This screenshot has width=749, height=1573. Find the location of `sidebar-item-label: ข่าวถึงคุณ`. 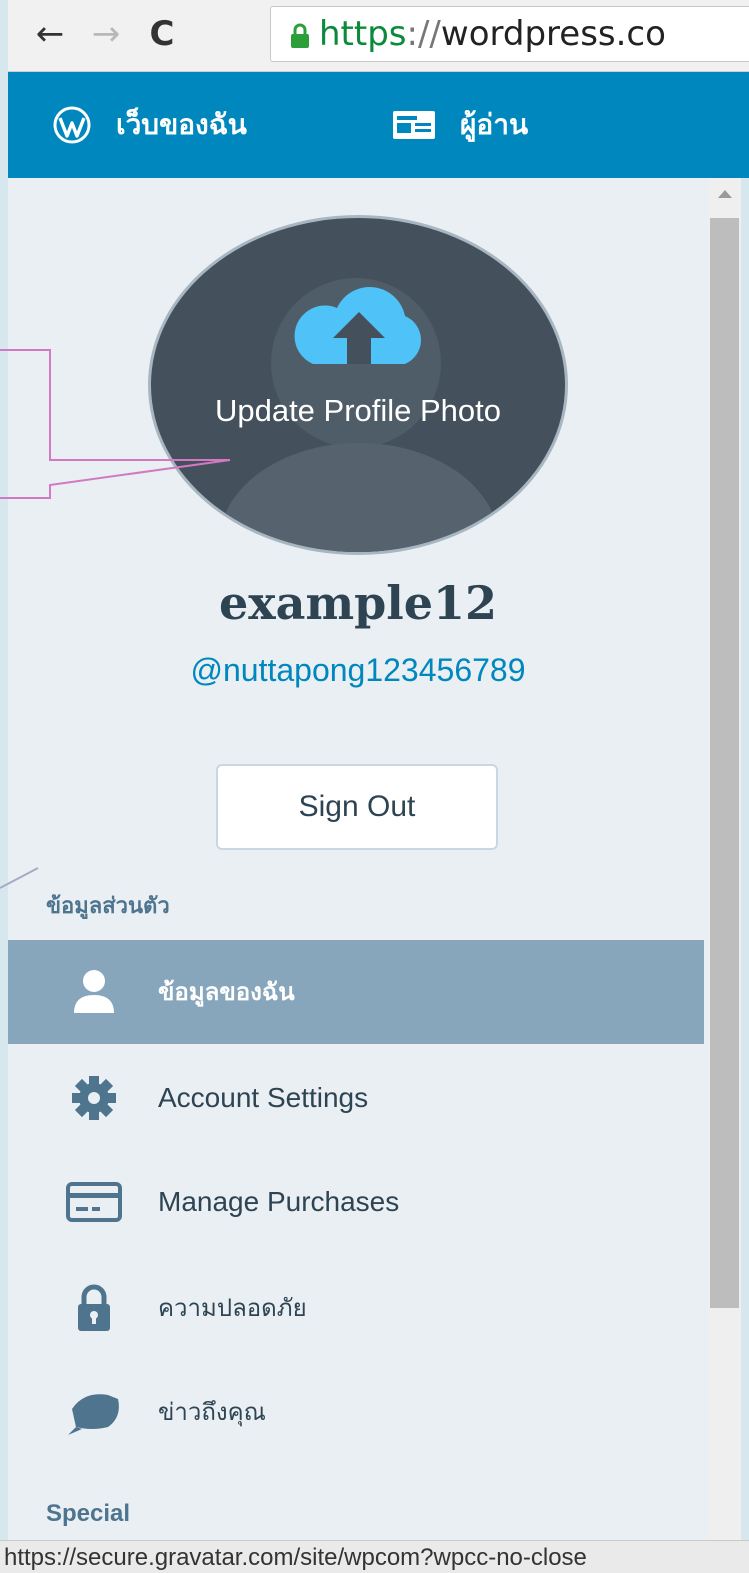

sidebar-item-label: ข่าวถึงคุณ is located at coordinates (212, 1412).